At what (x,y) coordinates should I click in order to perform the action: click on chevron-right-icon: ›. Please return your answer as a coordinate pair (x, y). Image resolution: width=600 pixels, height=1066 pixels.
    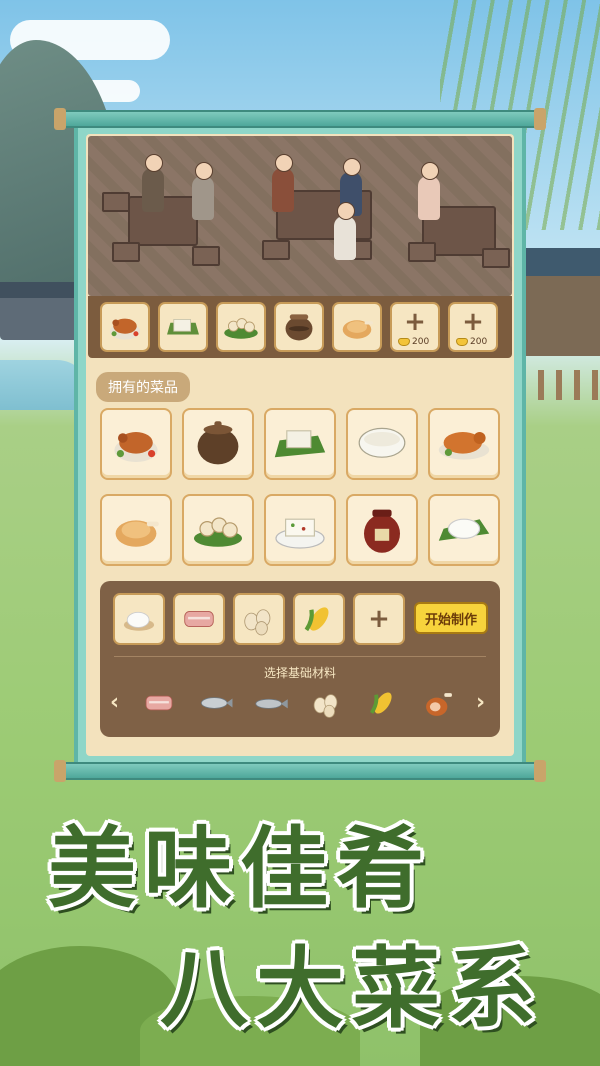
    Looking at the image, I should click on (480, 702).